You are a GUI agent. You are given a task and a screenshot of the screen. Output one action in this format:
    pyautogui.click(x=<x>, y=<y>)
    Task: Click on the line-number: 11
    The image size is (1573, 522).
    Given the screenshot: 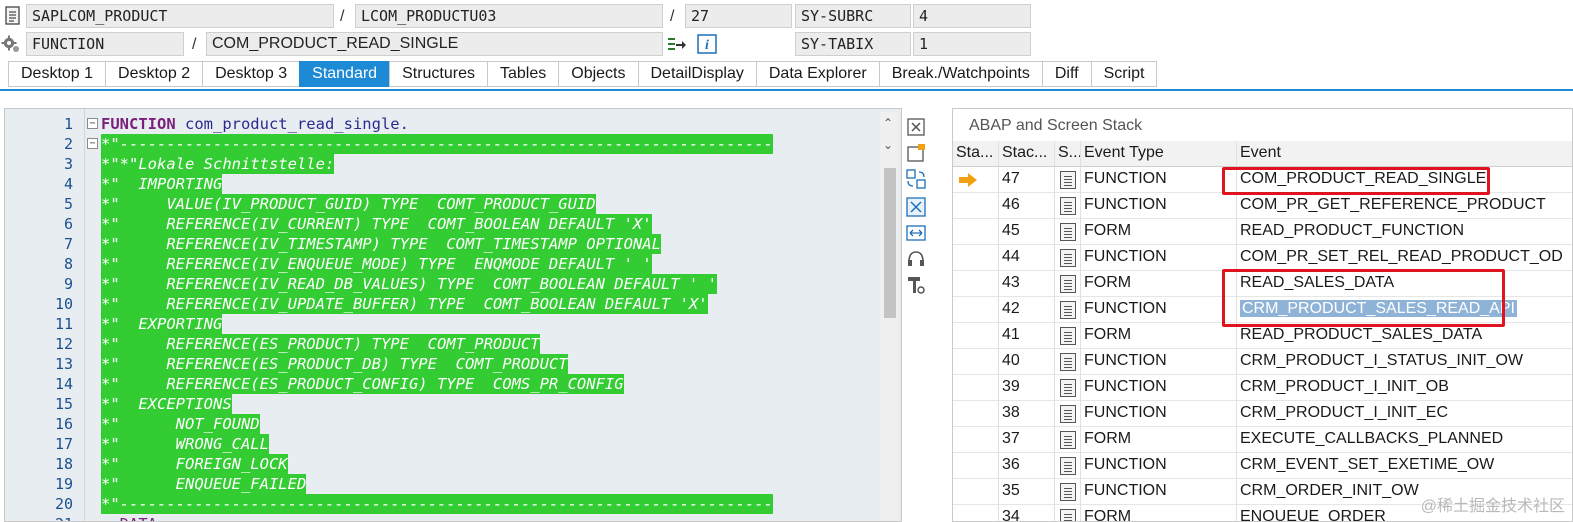 What is the action you would take?
    pyautogui.click(x=63, y=324)
    